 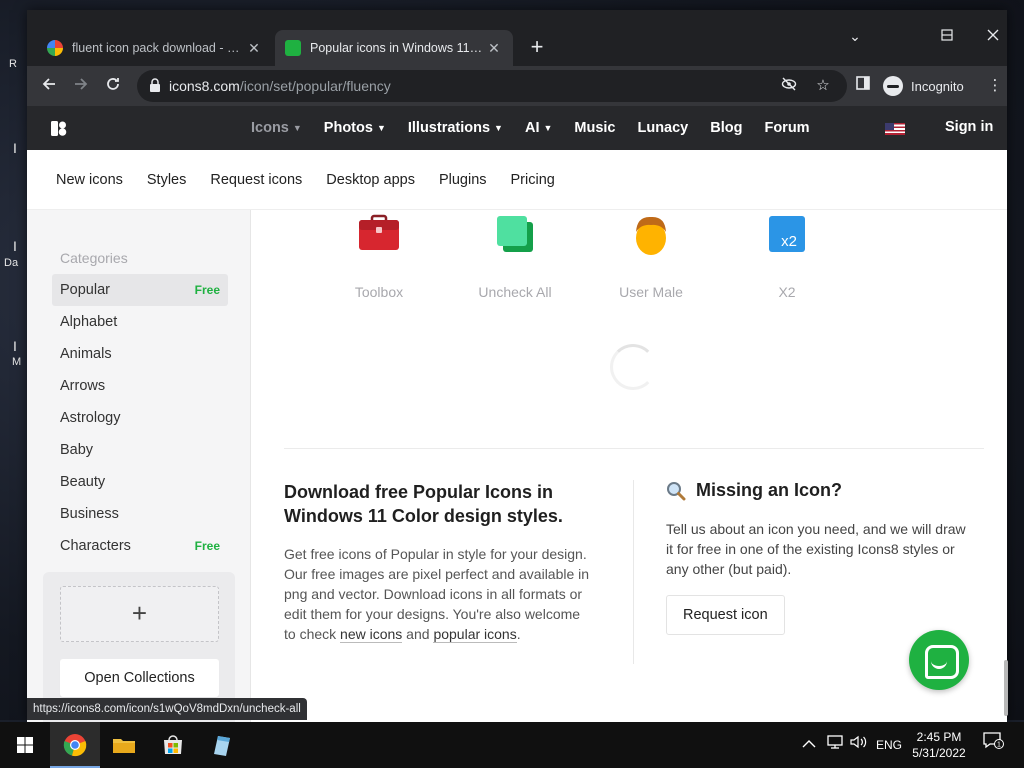 What do you see at coordinates (455, 128) in the screenshot?
I see `nav-illustrations: Illustrations ▼` at bounding box center [455, 128].